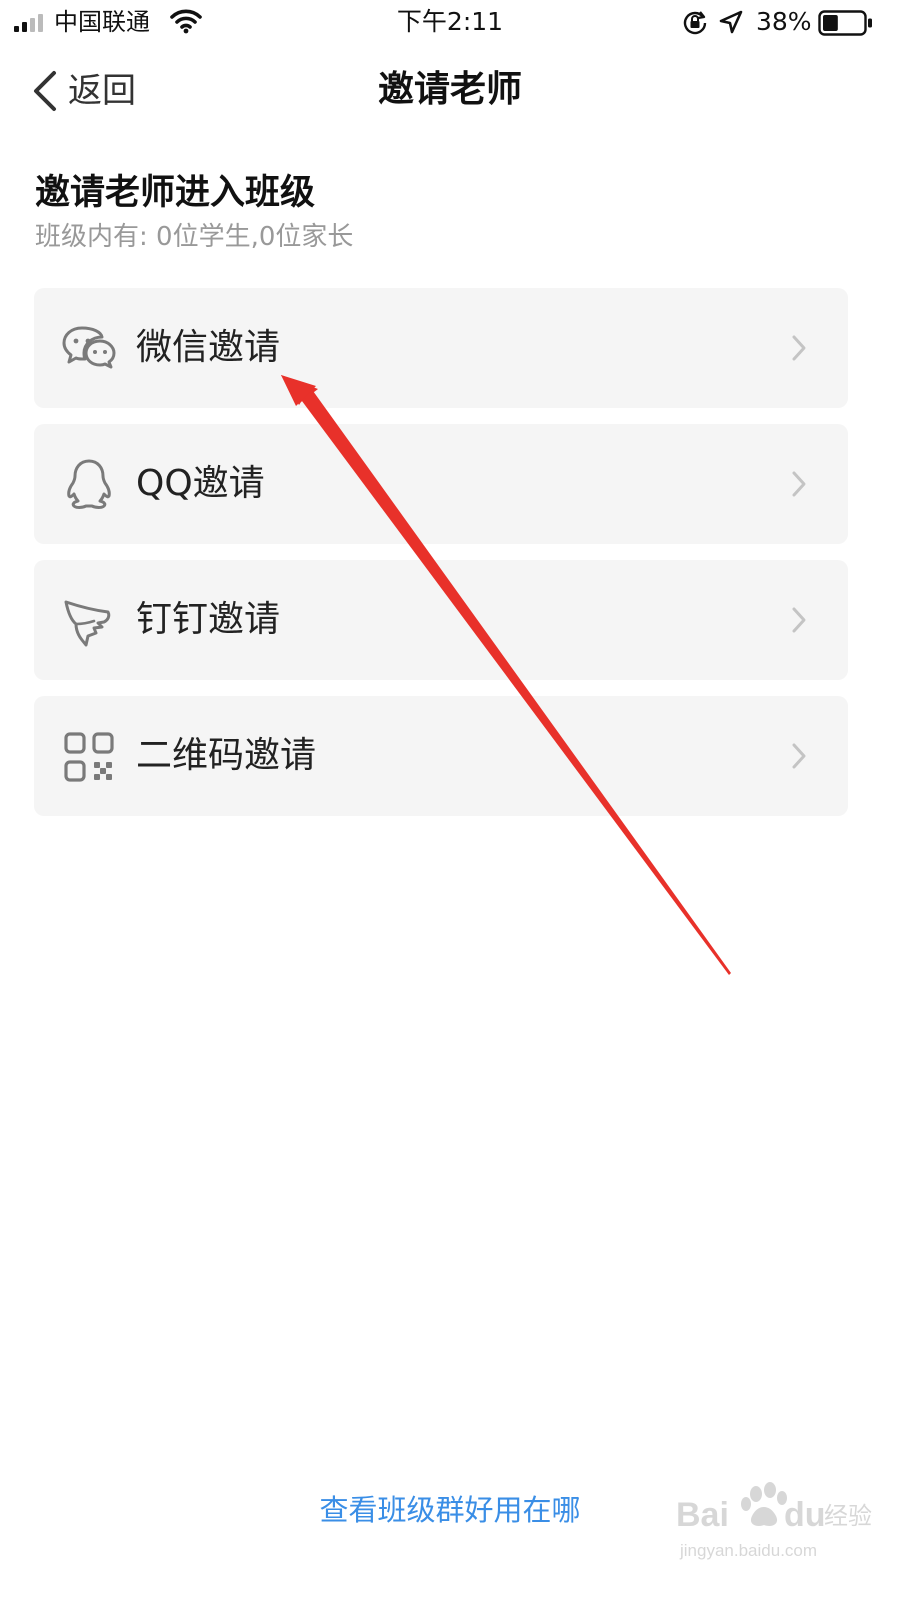  Describe the element at coordinates (774, 1521) in the screenshot. I see `baidu-jingyan-watermark: Bai du 经验 jingyan.baidu.com` at that location.